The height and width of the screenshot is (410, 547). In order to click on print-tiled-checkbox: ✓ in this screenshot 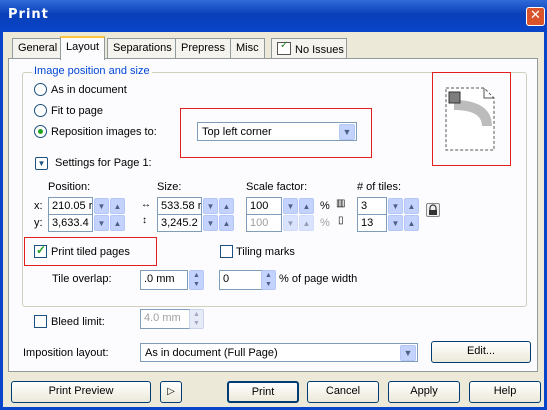, I will do `click(40, 250)`.